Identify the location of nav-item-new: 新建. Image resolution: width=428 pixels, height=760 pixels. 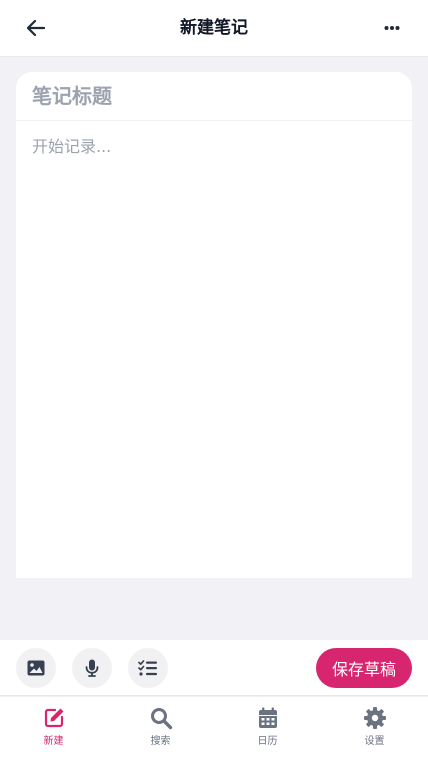
(53, 728).